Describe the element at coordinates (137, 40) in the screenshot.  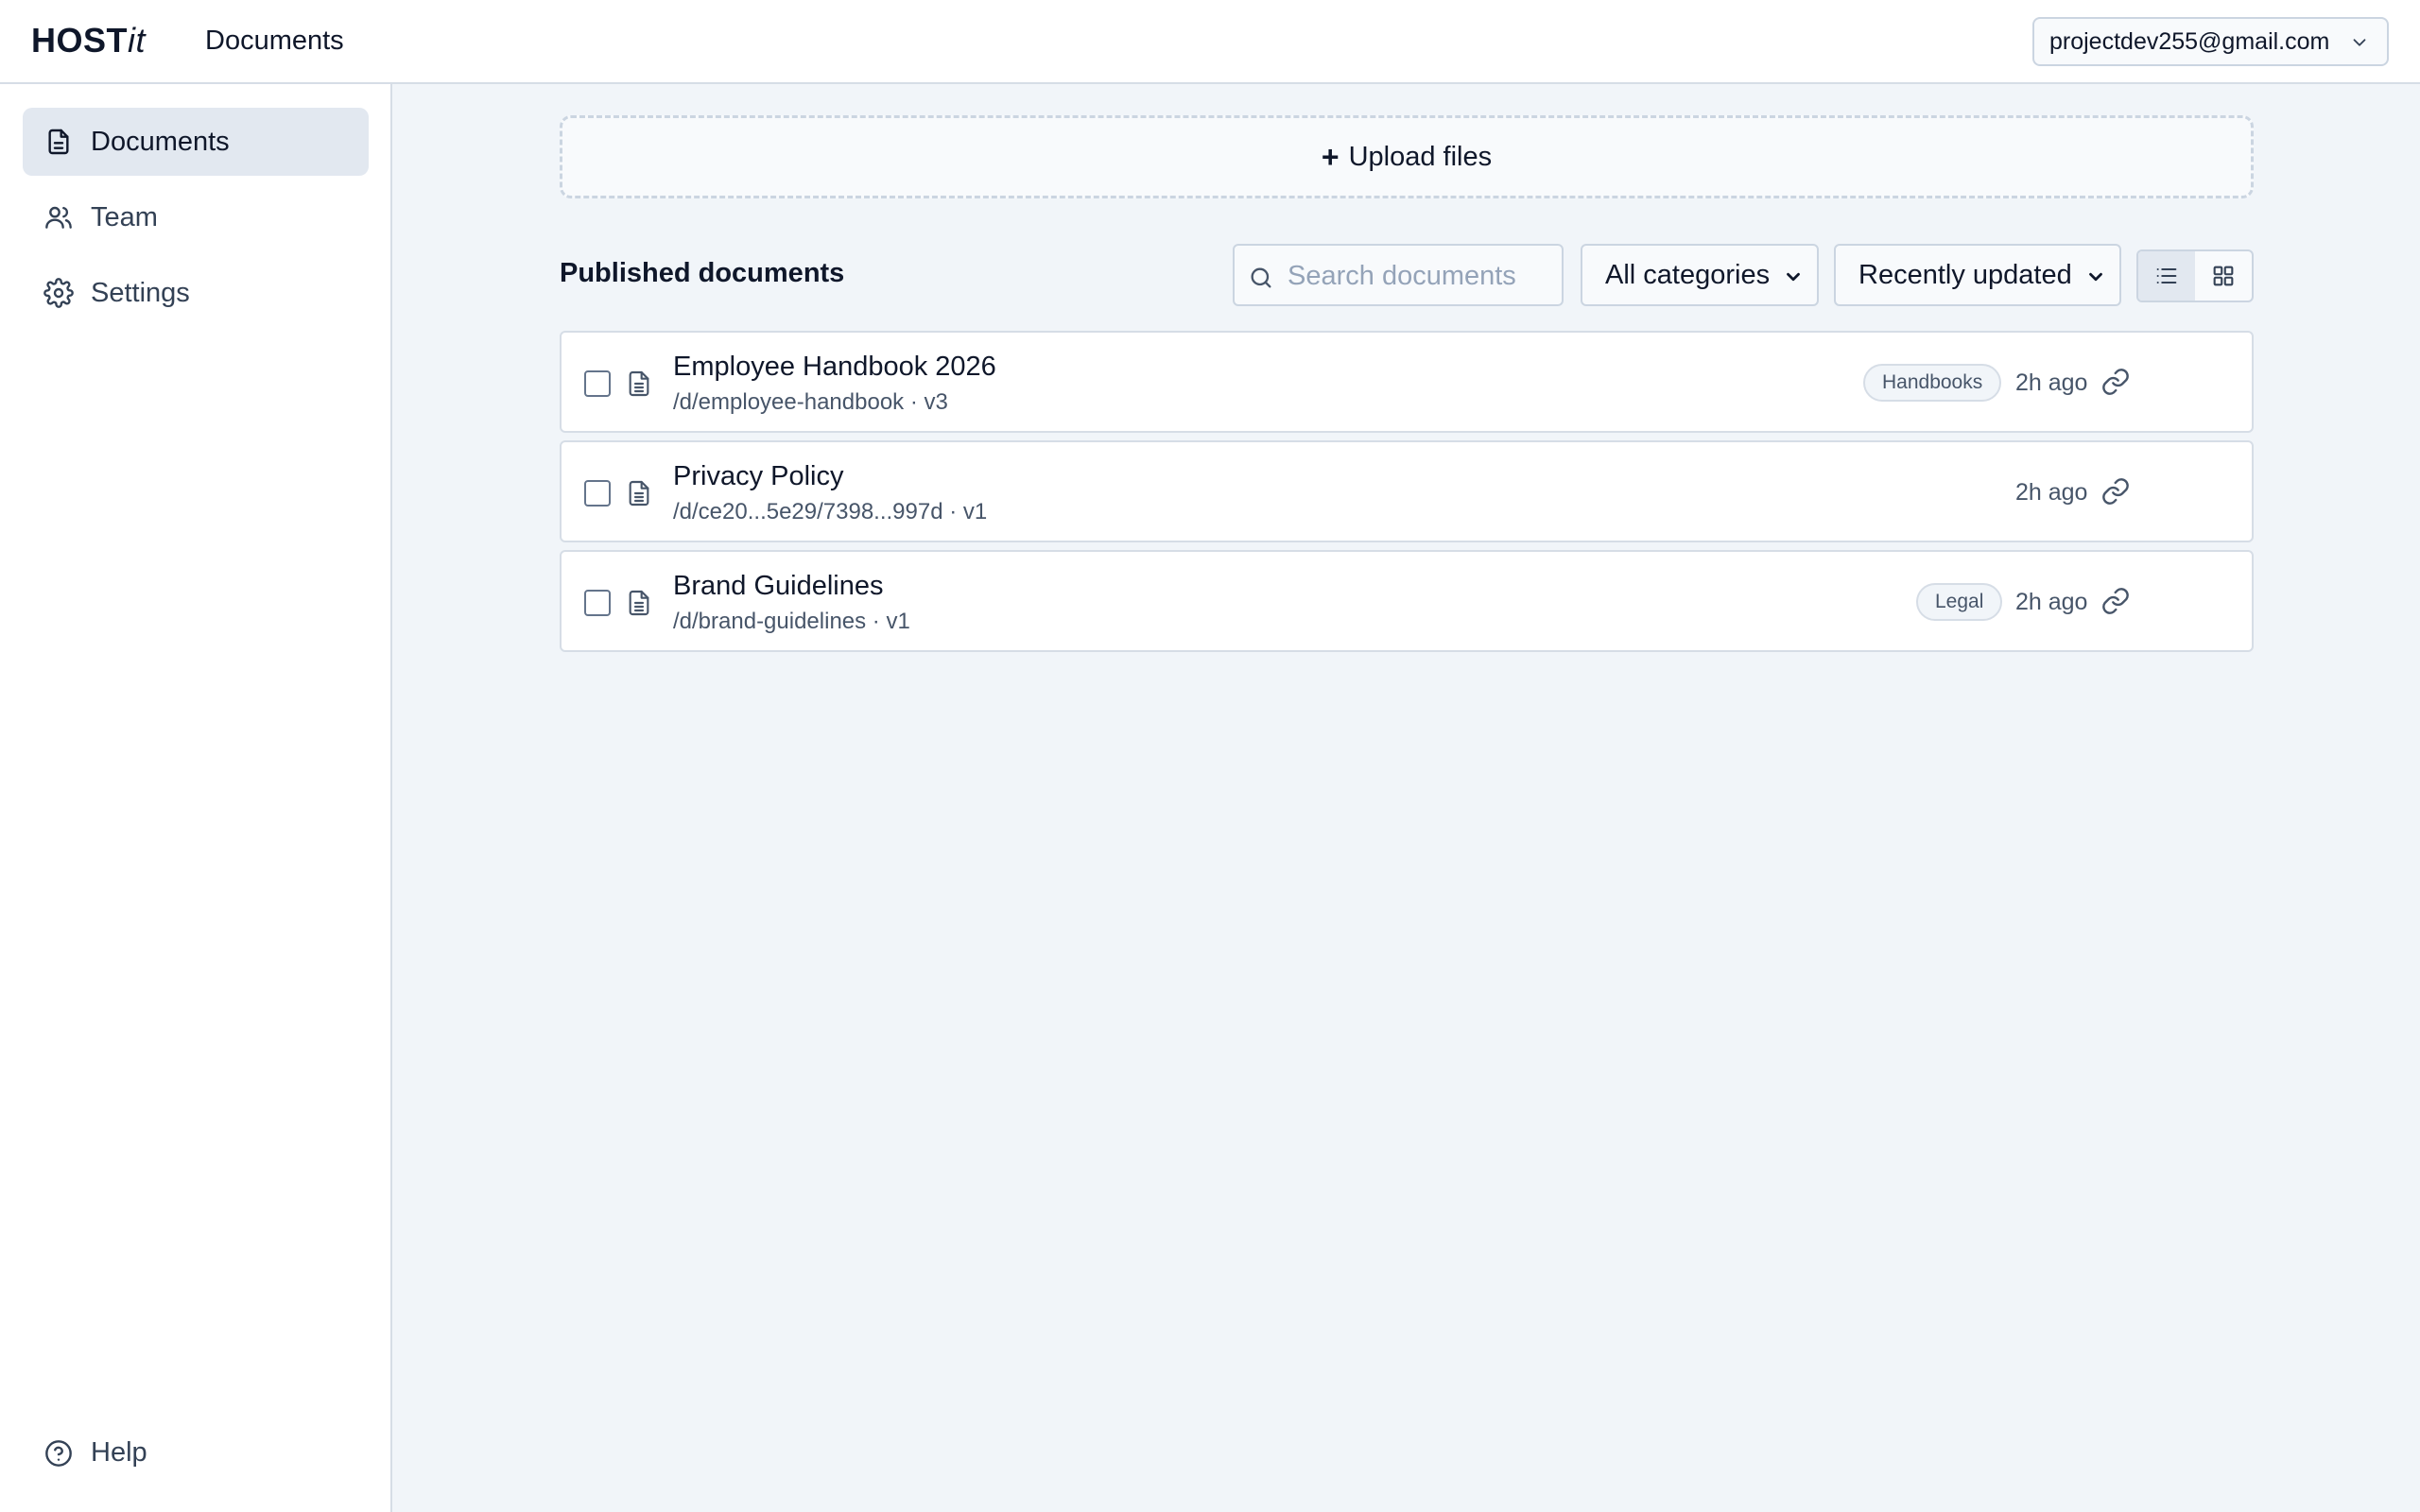
I see `logo-italic-text: it` at that location.